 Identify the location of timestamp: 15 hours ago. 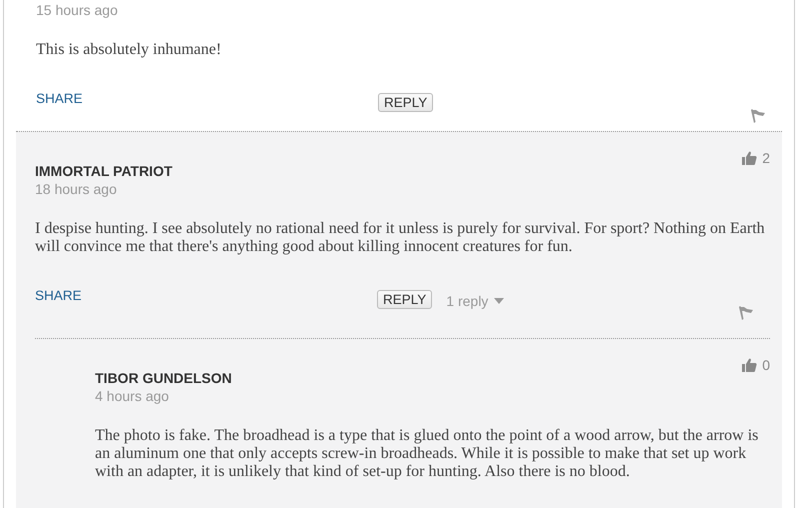
(77, 10).